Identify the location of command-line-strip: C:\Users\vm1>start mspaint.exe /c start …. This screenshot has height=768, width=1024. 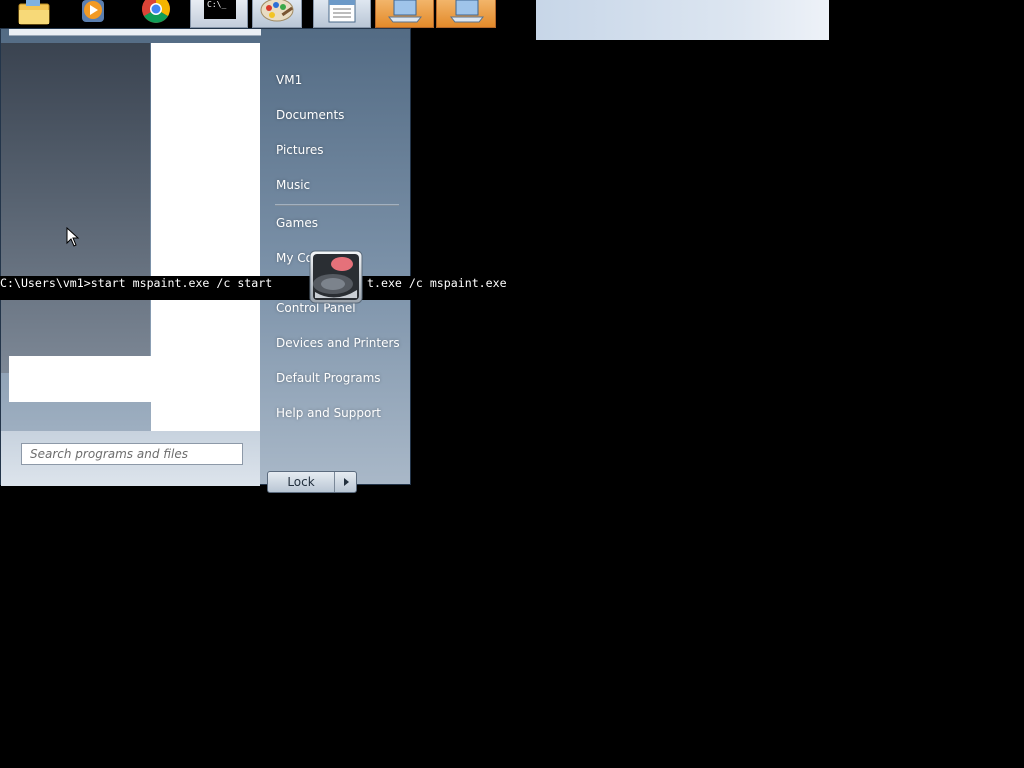
(512, 288).